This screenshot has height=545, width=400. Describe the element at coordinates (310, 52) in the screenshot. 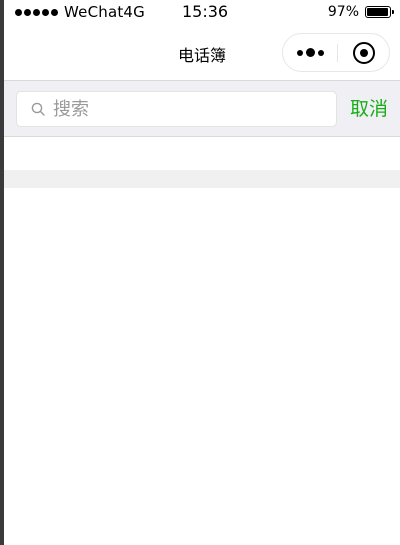

I see `more-dots-icon` at that location.